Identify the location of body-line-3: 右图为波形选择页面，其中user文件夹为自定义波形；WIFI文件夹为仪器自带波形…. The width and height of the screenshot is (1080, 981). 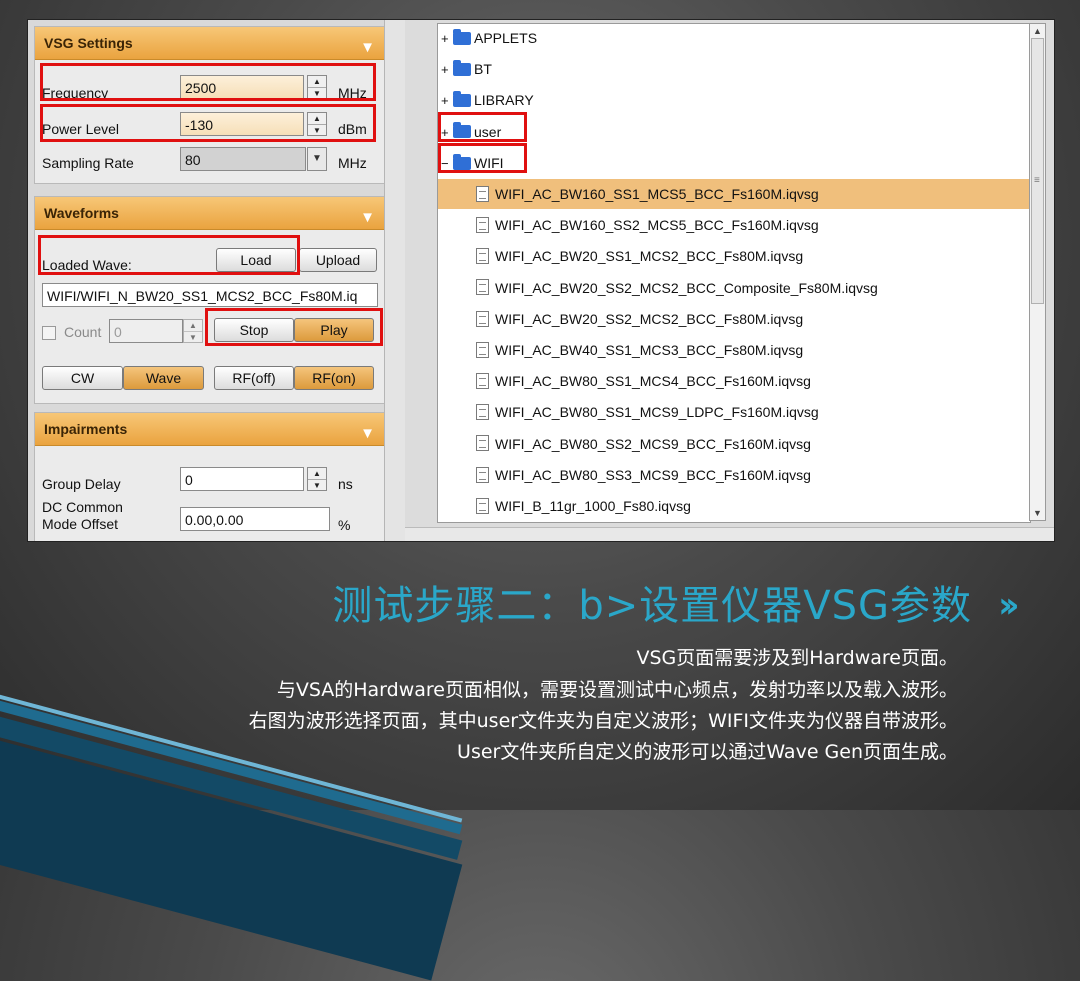
(603, 721).